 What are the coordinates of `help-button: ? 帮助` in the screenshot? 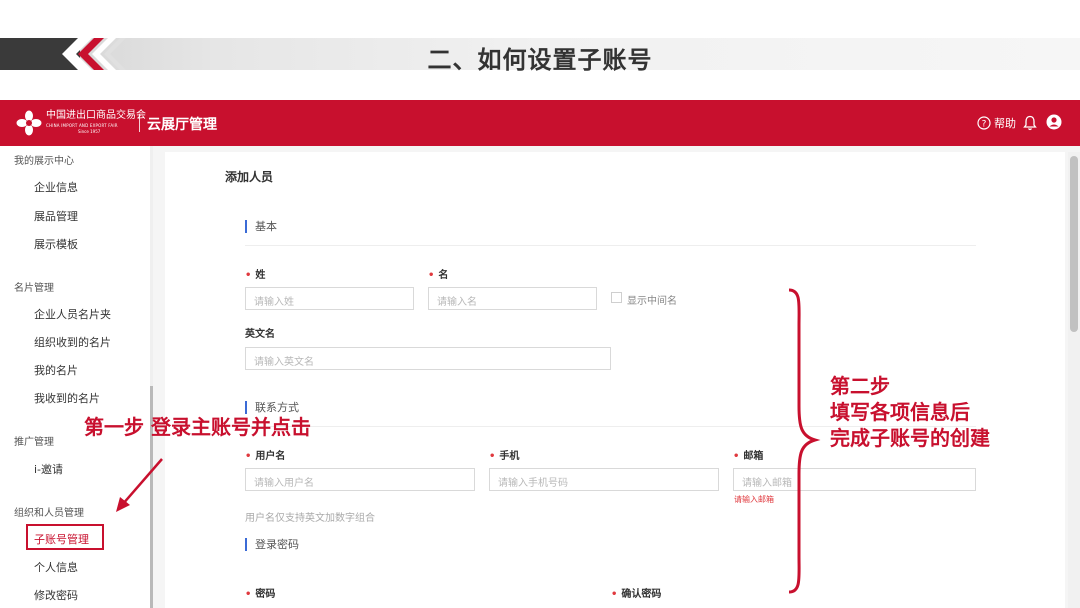 It's located at (996, 123).